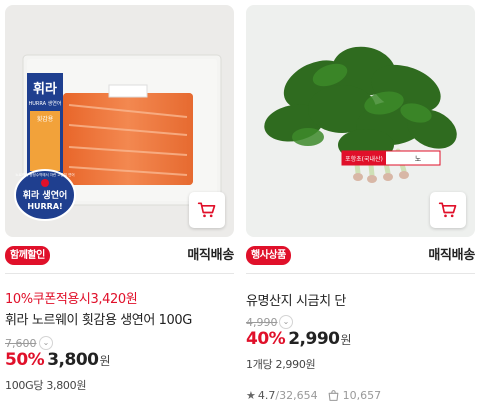 The image size is (484, 403). Describe the element at coordinates (418, 159) in the screenshot. I see `svg-text: 노` at that location.